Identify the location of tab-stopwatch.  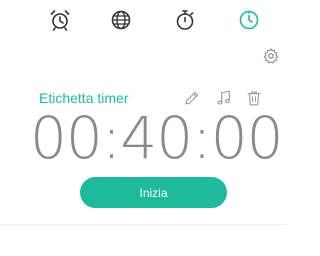
(185, 20).